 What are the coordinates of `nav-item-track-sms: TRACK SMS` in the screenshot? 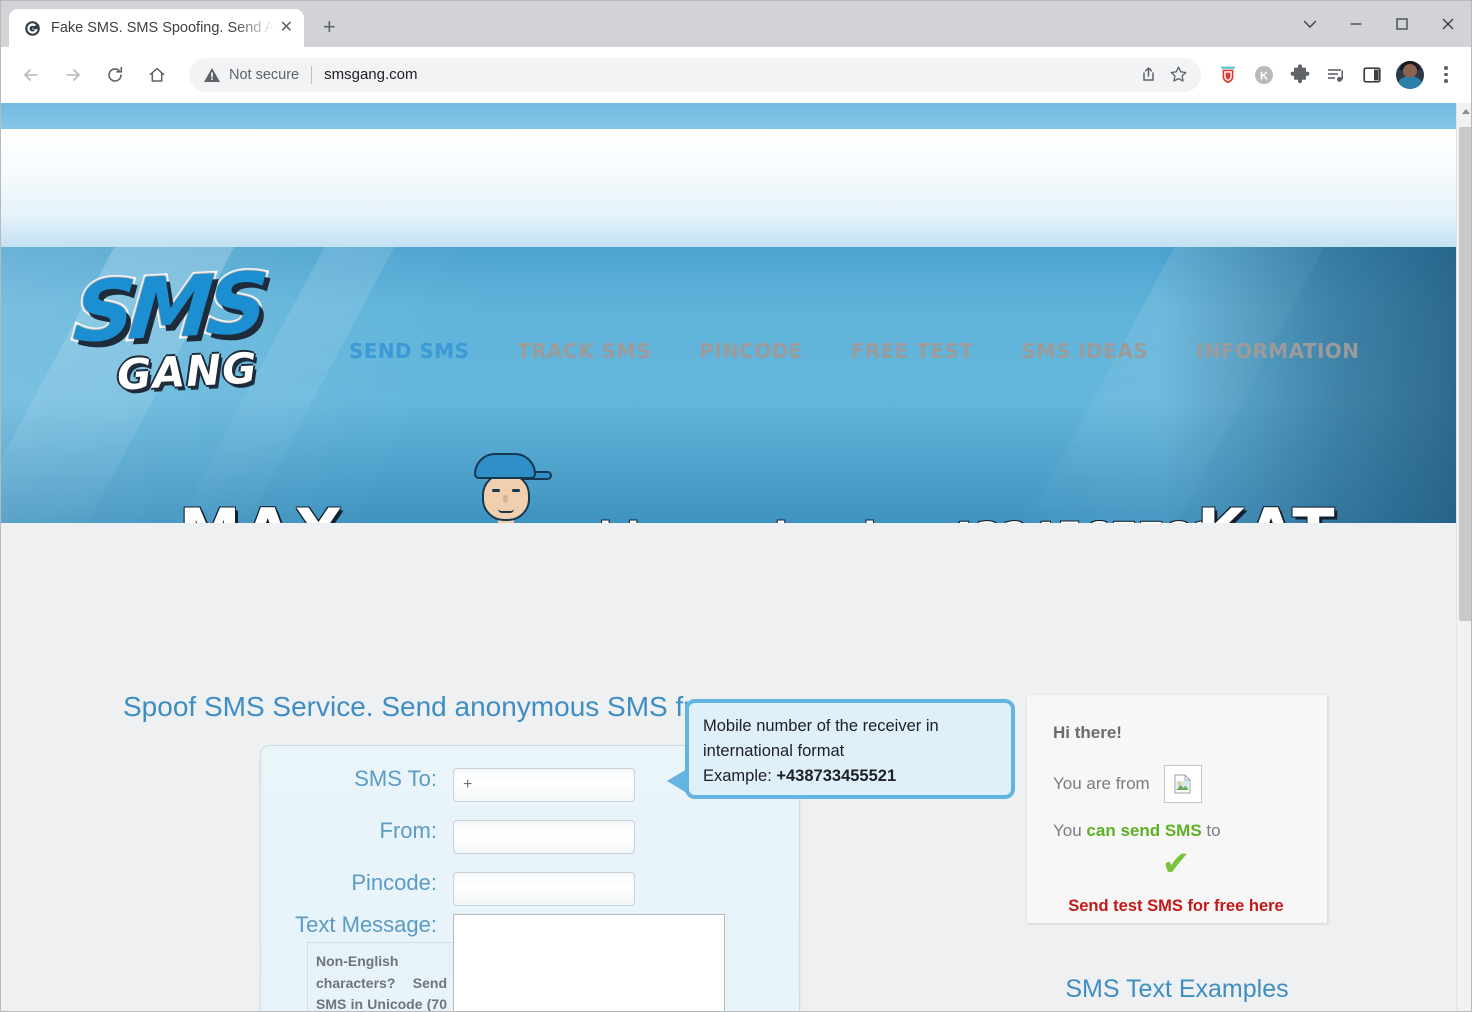 It's located at (584, 351).